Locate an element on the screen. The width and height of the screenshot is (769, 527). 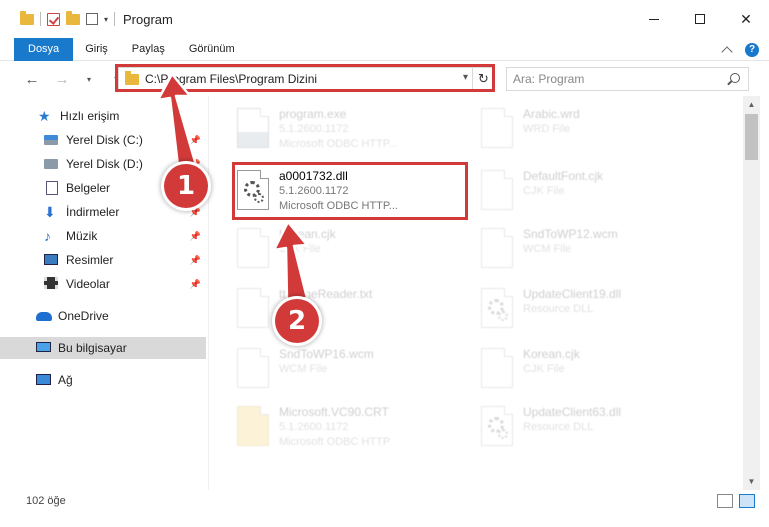
pictures-icon is located at coordinates (52, 260).